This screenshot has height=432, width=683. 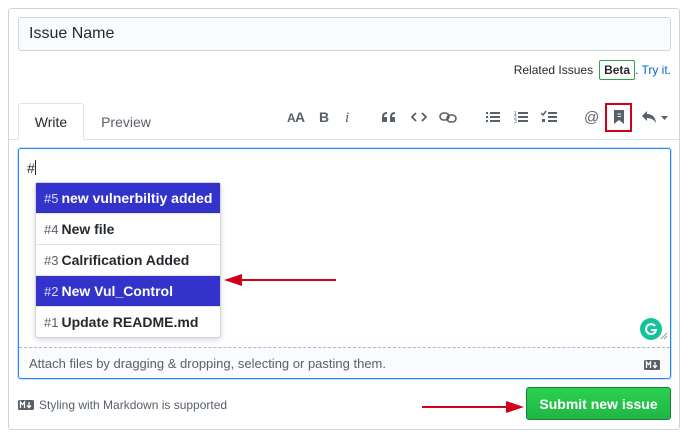 What do you see at coordinates (51, 198) in the screenshot?
I see `suggestion-number: #5` at bounding box center [51, 198].